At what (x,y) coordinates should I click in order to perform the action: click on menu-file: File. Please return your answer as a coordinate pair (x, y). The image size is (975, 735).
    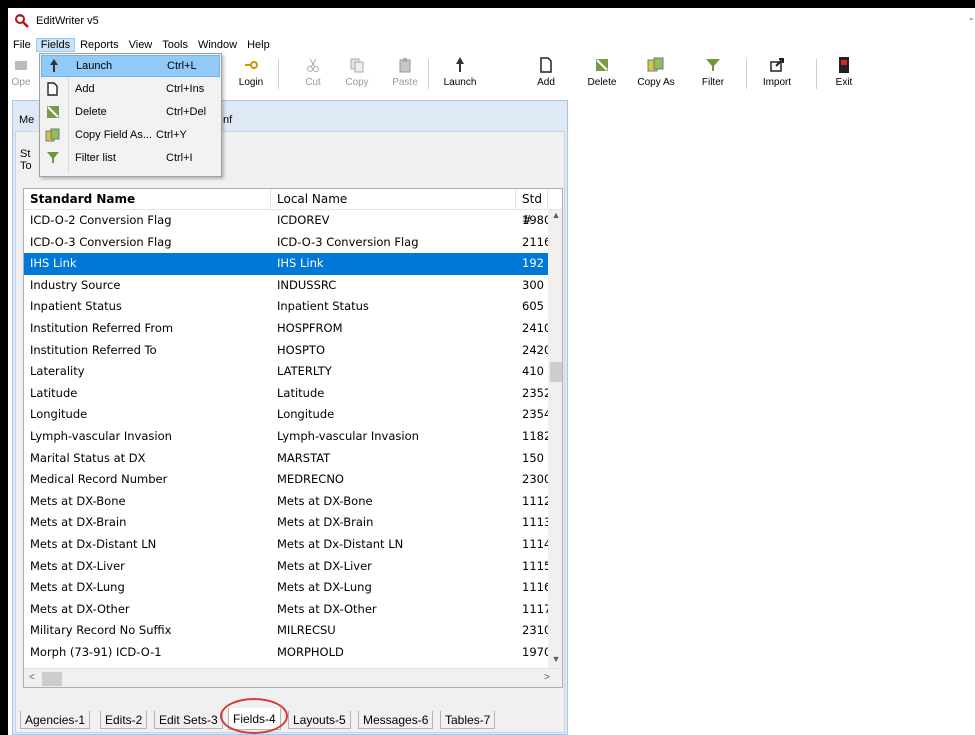
    Looking at the image, I should click on (22, 45).